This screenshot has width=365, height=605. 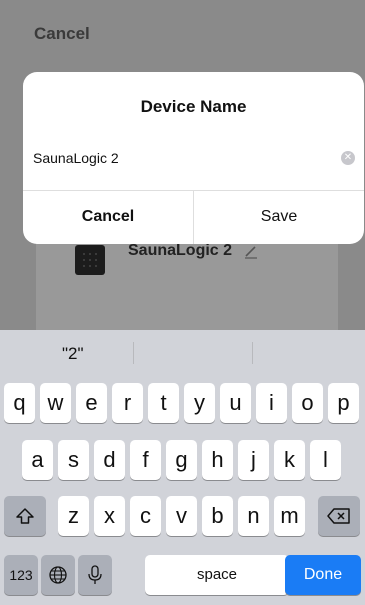 I want to click on dialog-save-button: Save, so click(x=279, y=217).